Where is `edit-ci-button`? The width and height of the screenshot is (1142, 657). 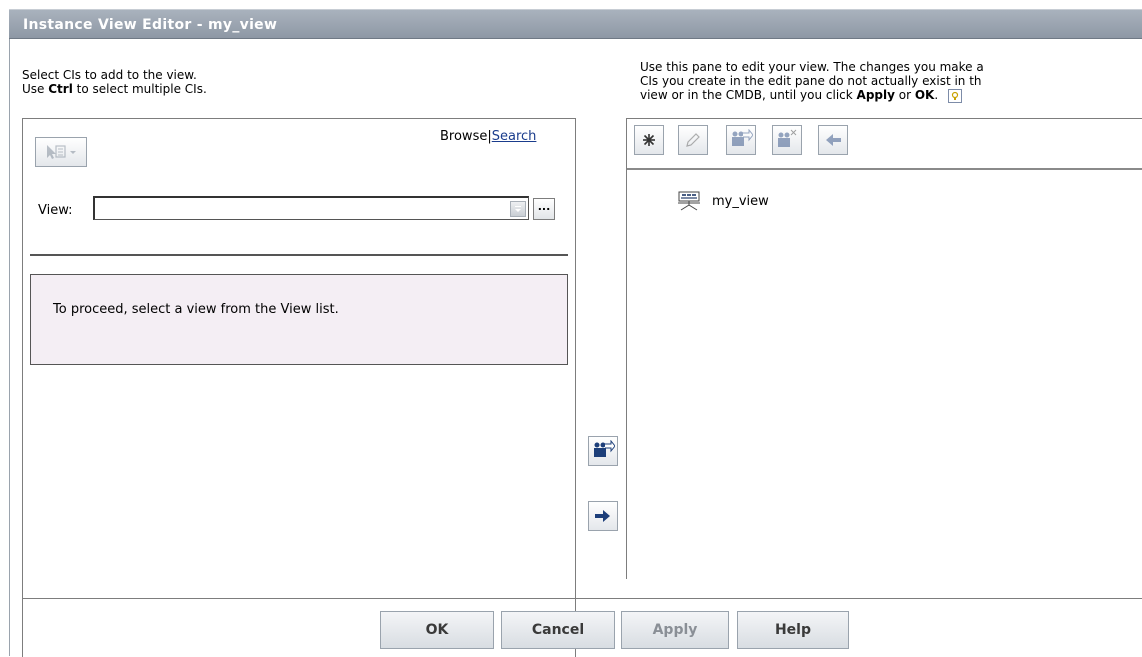
edit-ci-button is located at coordinates (693, 140).